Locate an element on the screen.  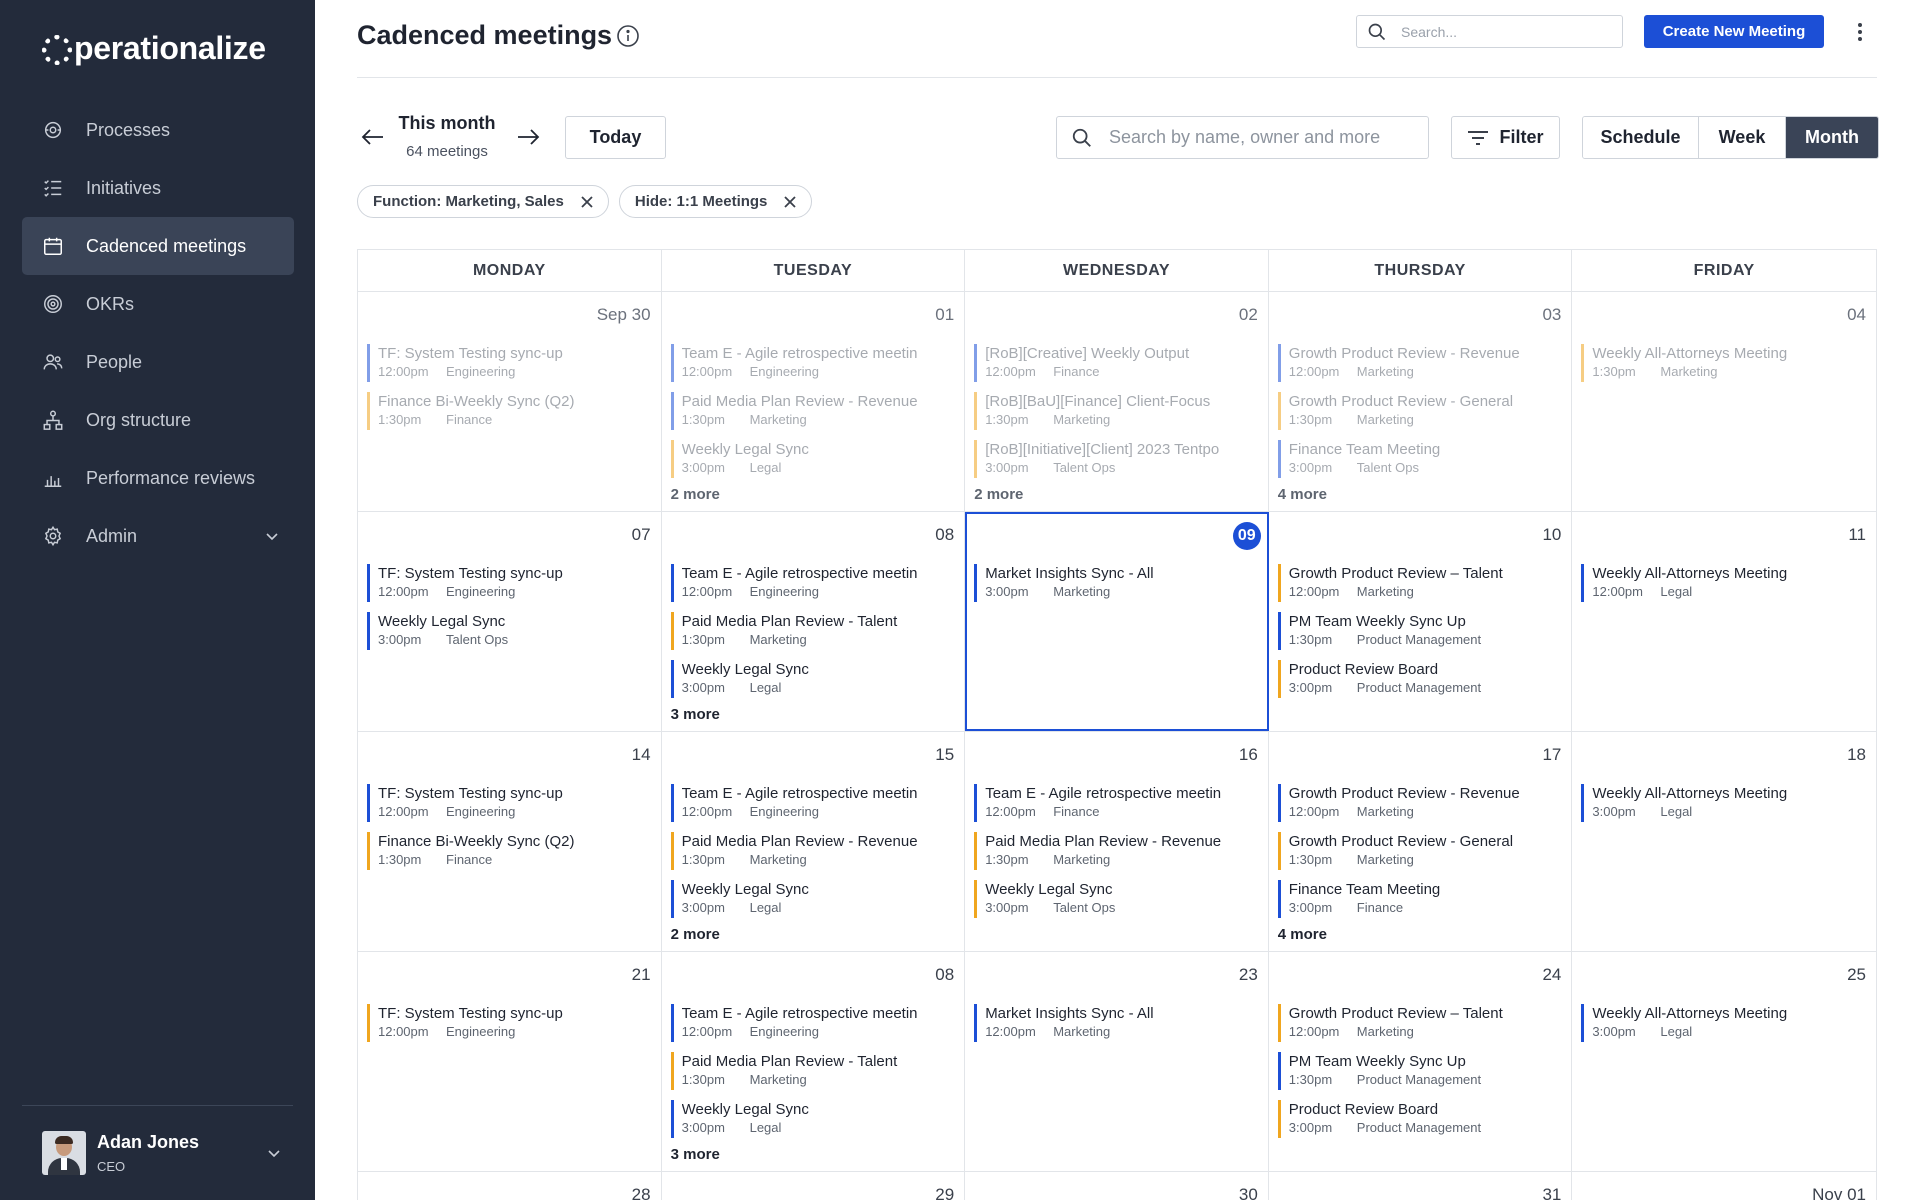
calendar-search is located at coordinates (1242, 137).